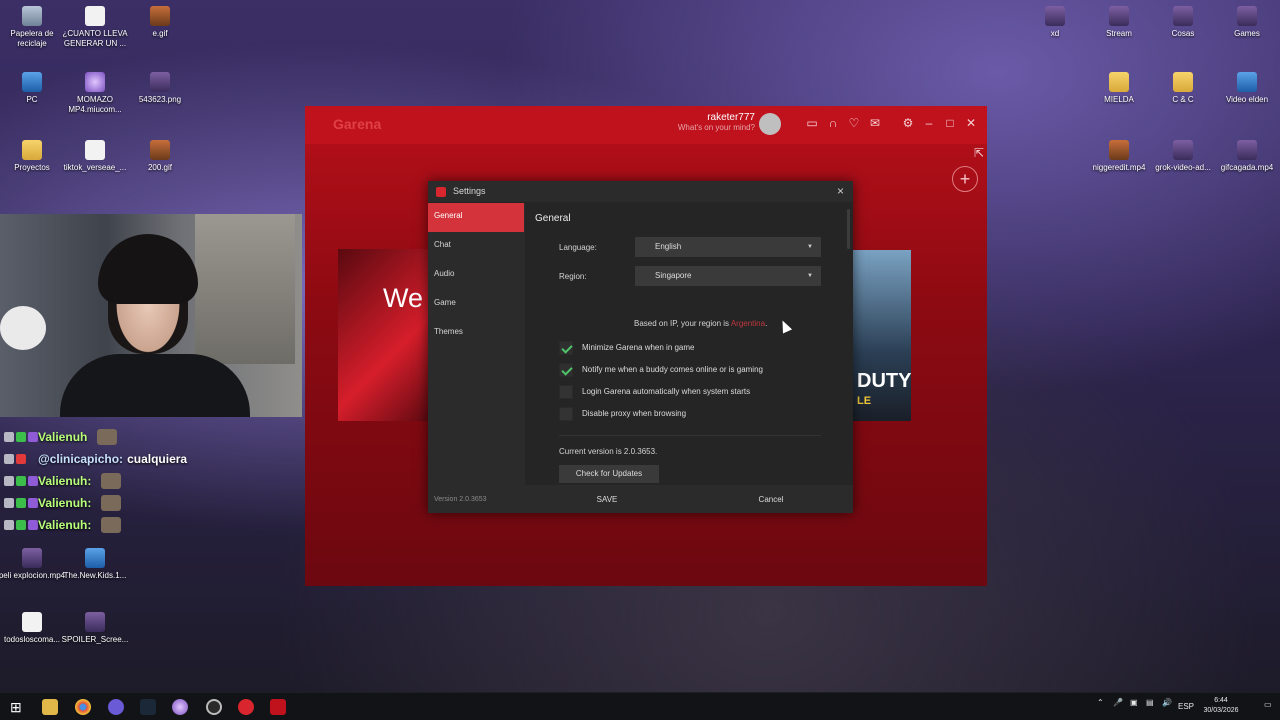 The image size is (1280, 720). What do you see at coordinates (884, 381) in the screenshot?
I see `banner-right-text: DUTY` at bounding box center [884, 381].